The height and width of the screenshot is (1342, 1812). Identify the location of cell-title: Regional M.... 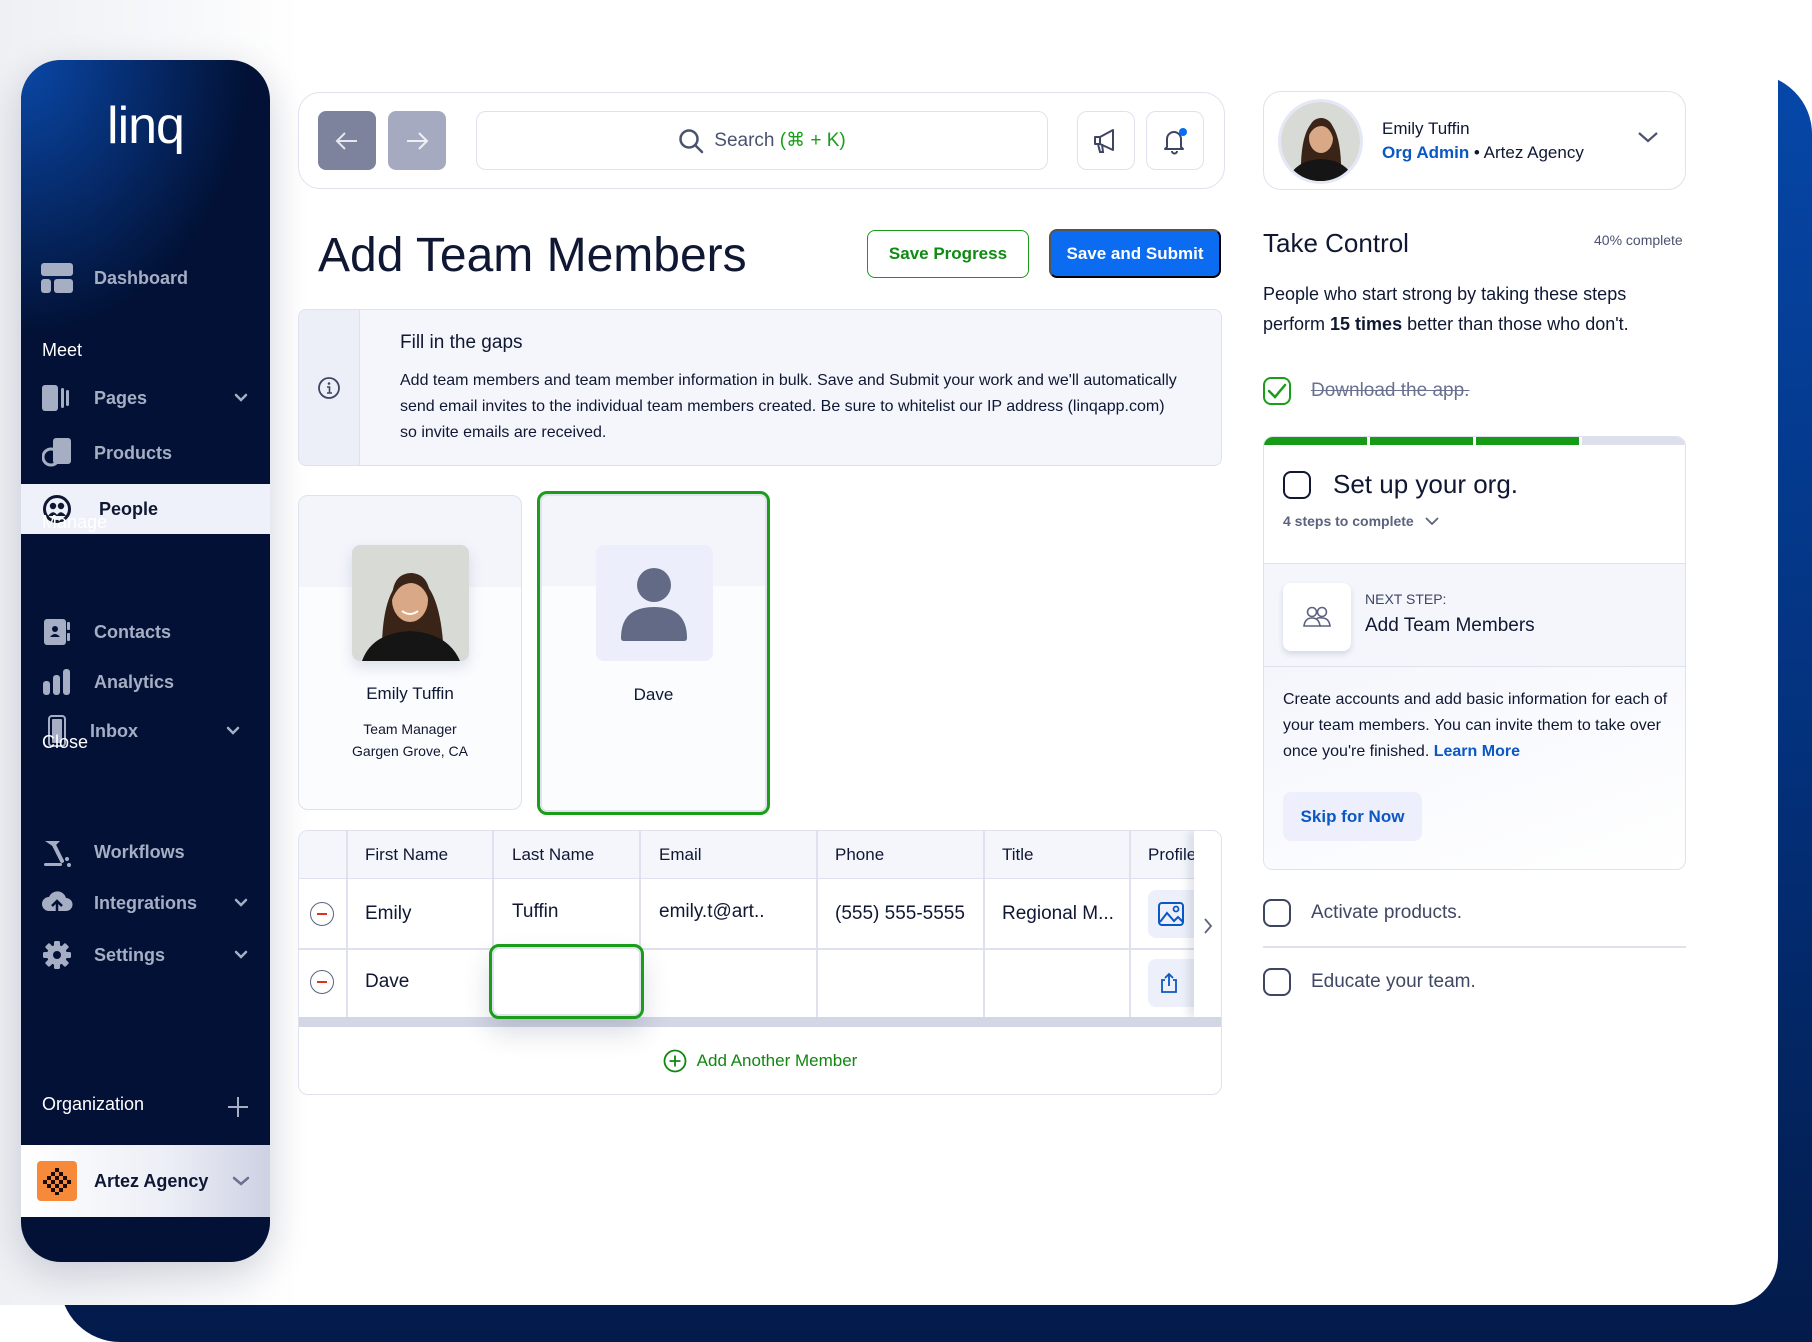
(1058, 914).